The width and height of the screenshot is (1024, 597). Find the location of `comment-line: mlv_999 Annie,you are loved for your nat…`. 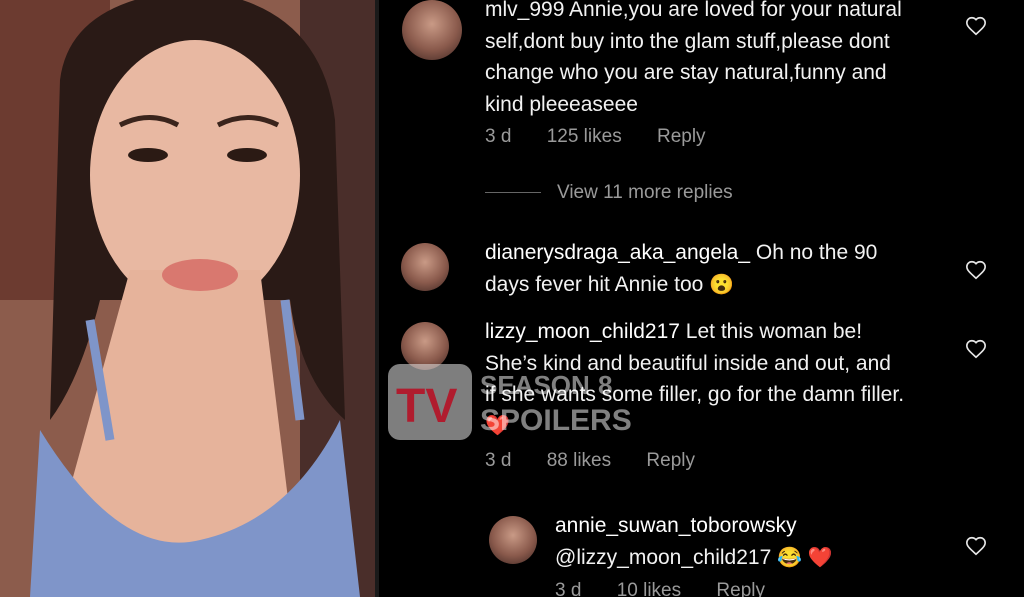

comment-line: mlv_999 Annie,you are loved for your nat… is located at coordinates (693, 10).